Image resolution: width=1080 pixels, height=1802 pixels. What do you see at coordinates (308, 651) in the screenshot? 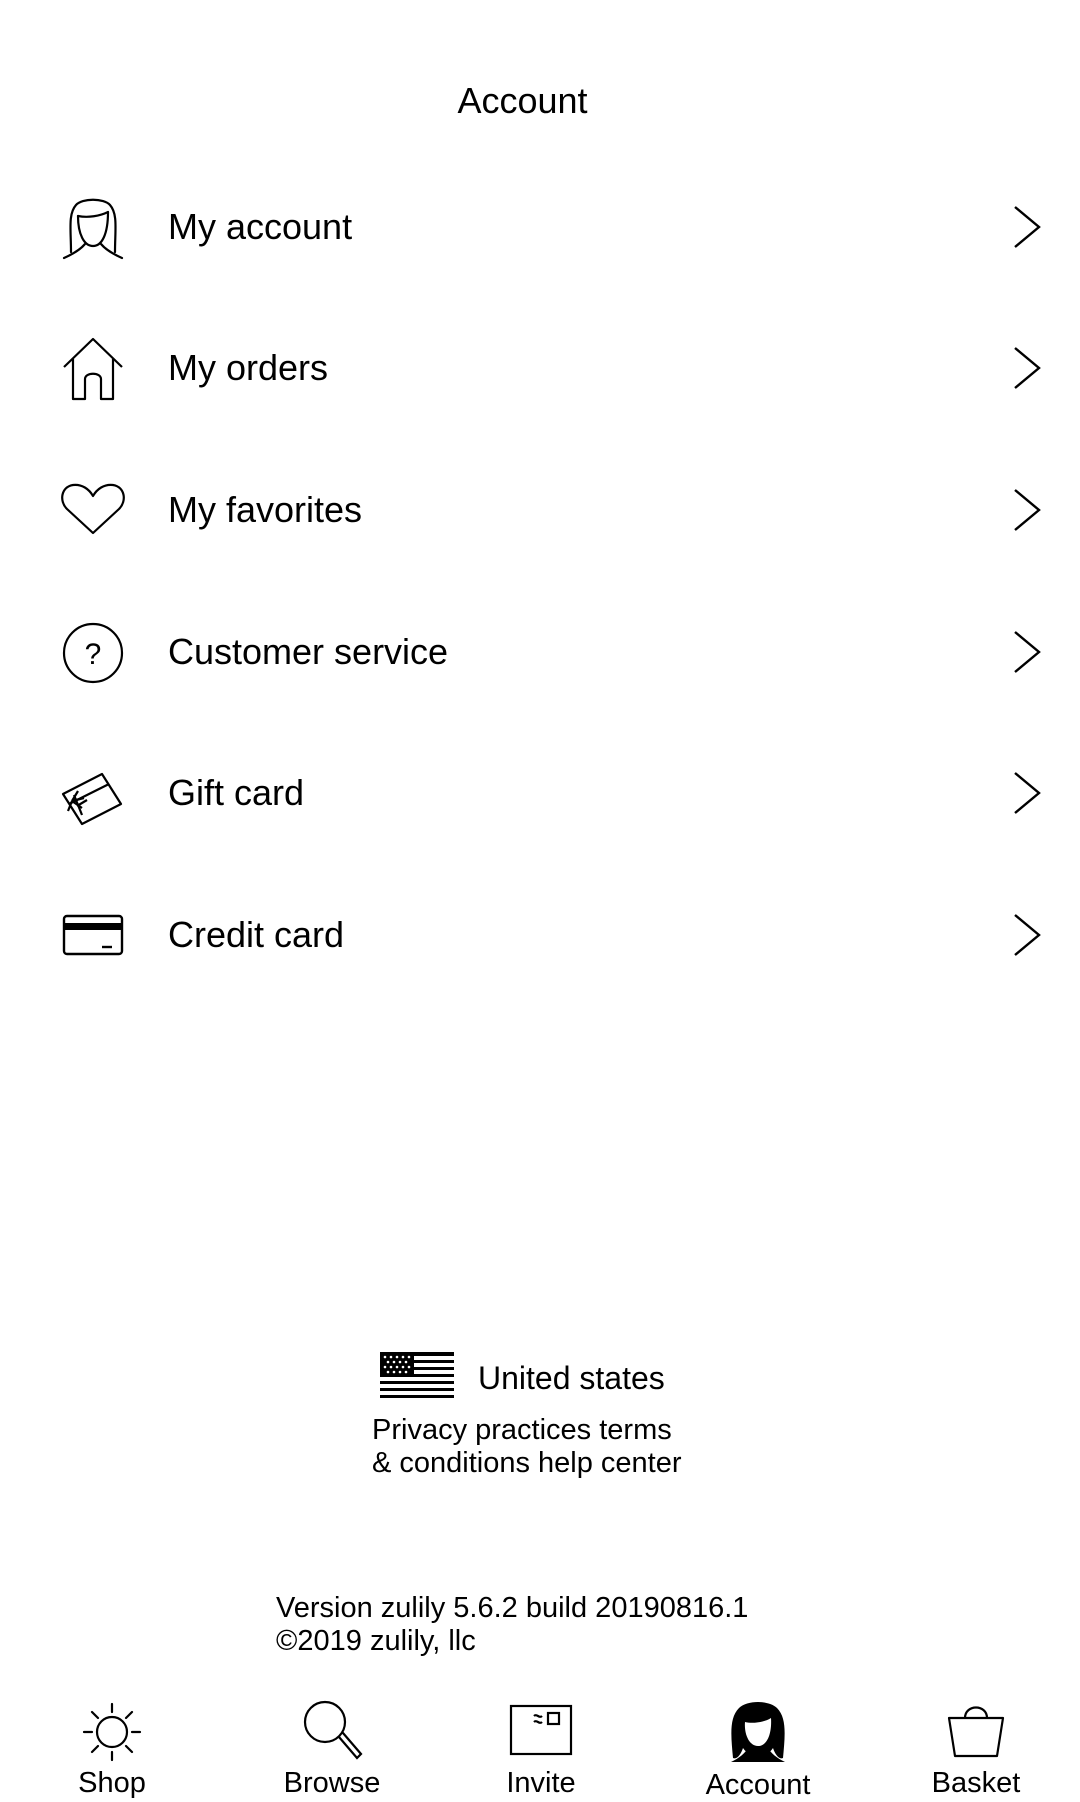
I see `menu-item-label: Customer service` at bounding box center [308, 651].